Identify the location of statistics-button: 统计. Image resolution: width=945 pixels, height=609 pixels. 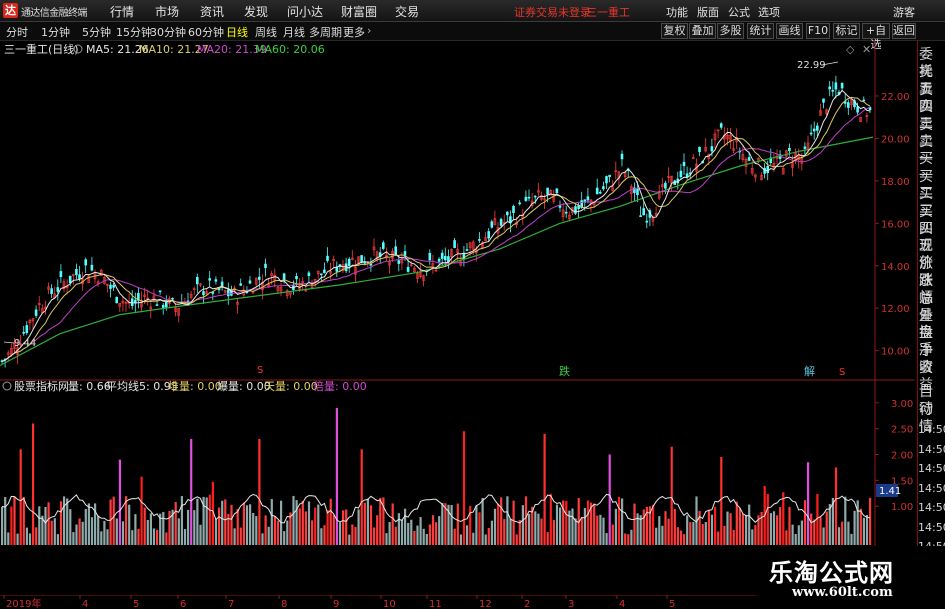
(760, 31).